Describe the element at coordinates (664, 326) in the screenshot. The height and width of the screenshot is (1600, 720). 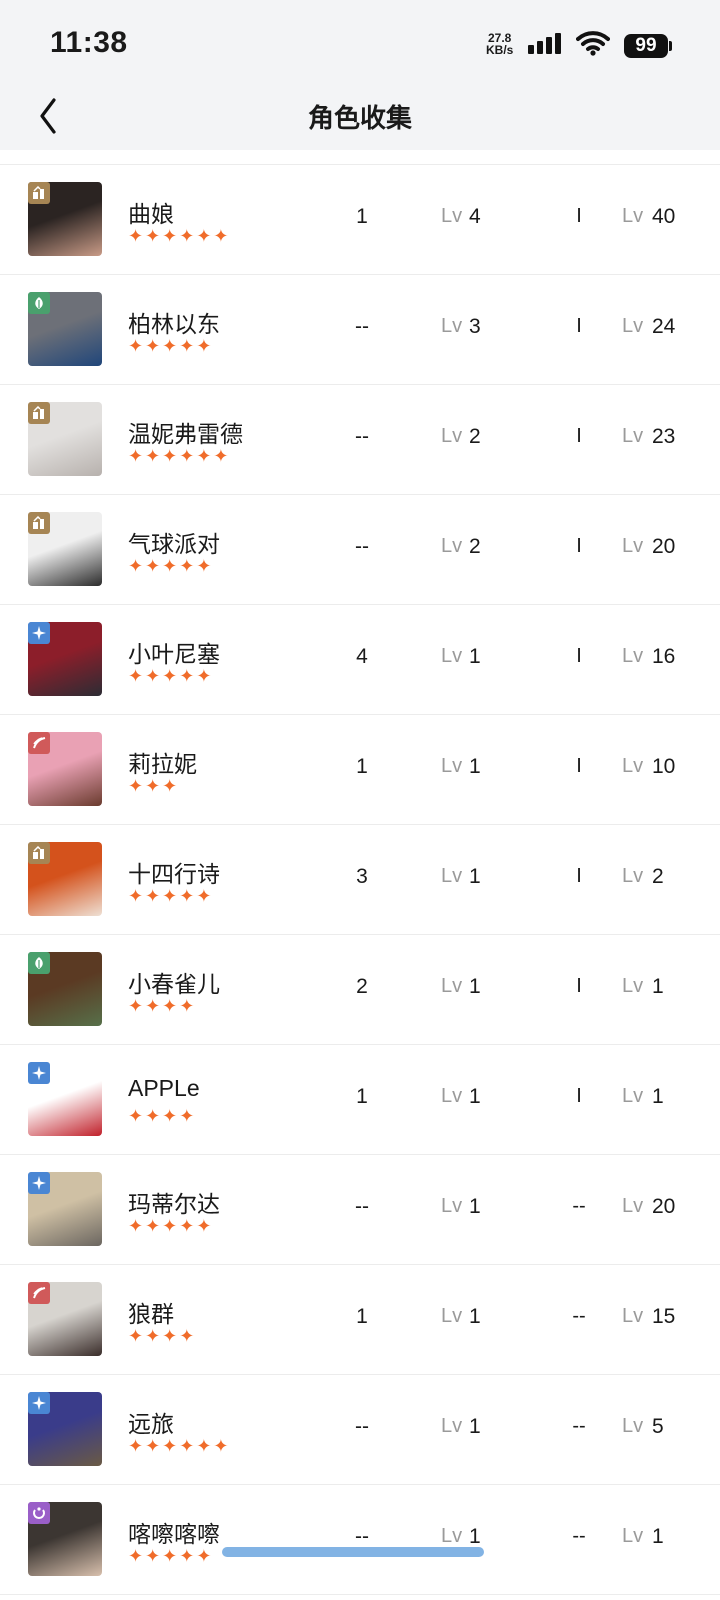
I see `level-b-value: 24` at that location.